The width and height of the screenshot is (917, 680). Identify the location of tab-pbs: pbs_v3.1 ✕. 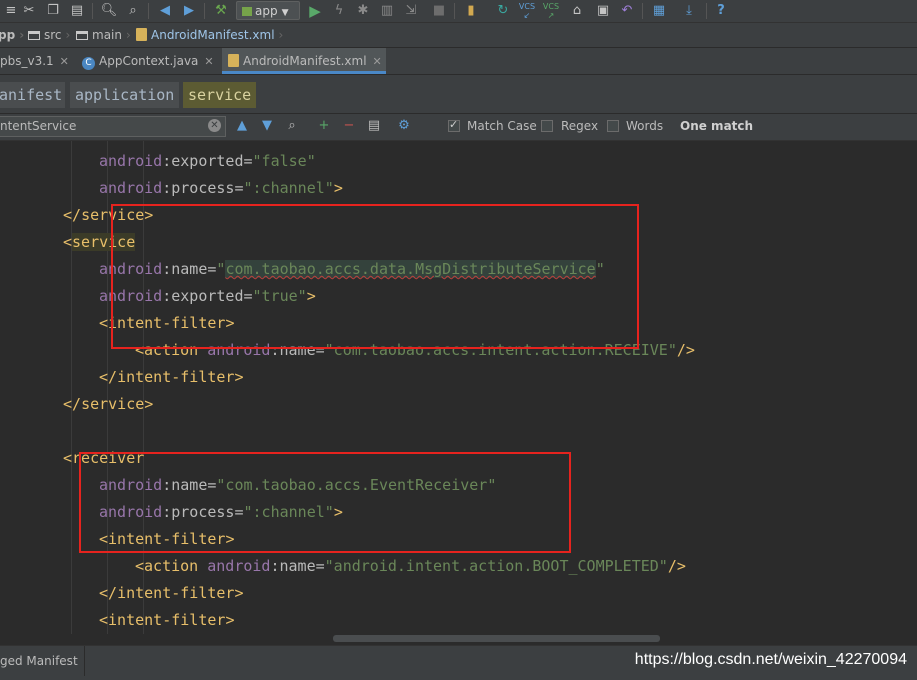
(34, 61).